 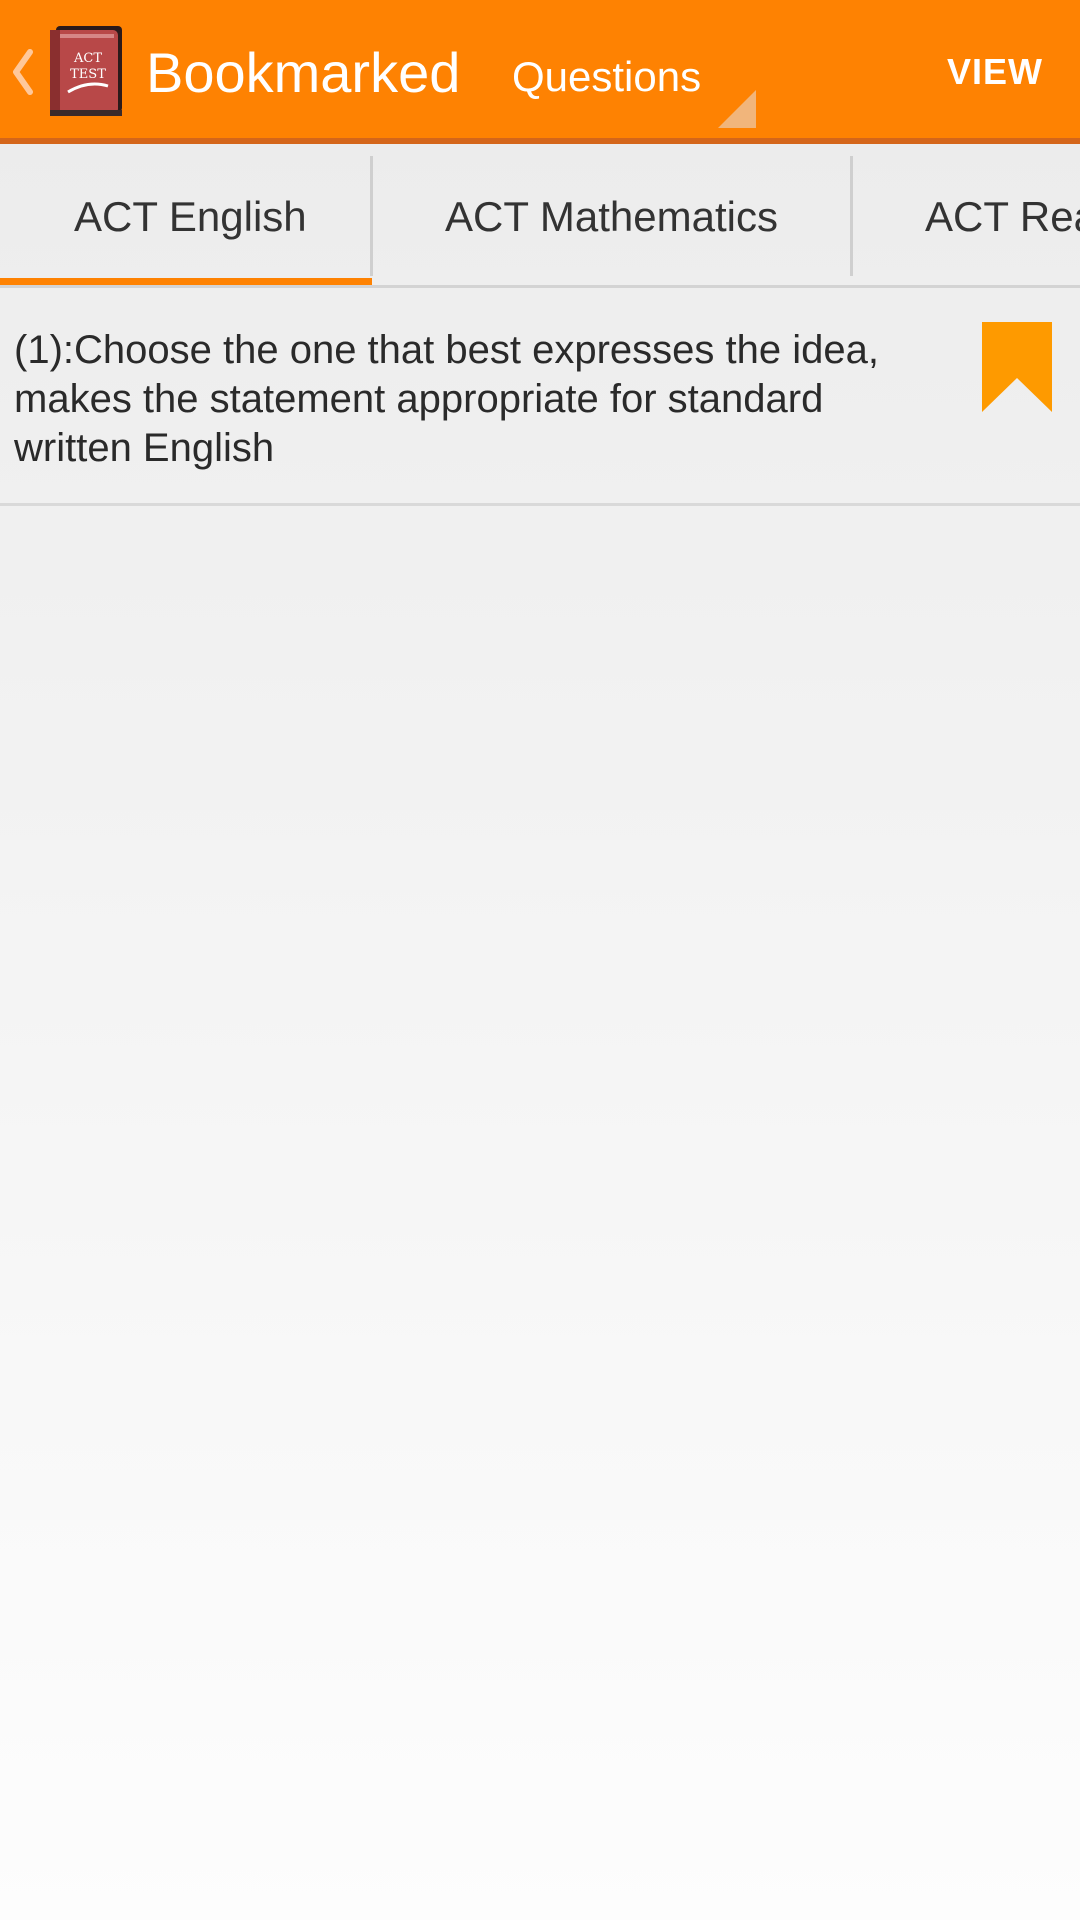 What do you see at coordinates (1002, 216) in the screenshot?
I see `tab-label: ACT Reading` at bounding box center [1002, 216].